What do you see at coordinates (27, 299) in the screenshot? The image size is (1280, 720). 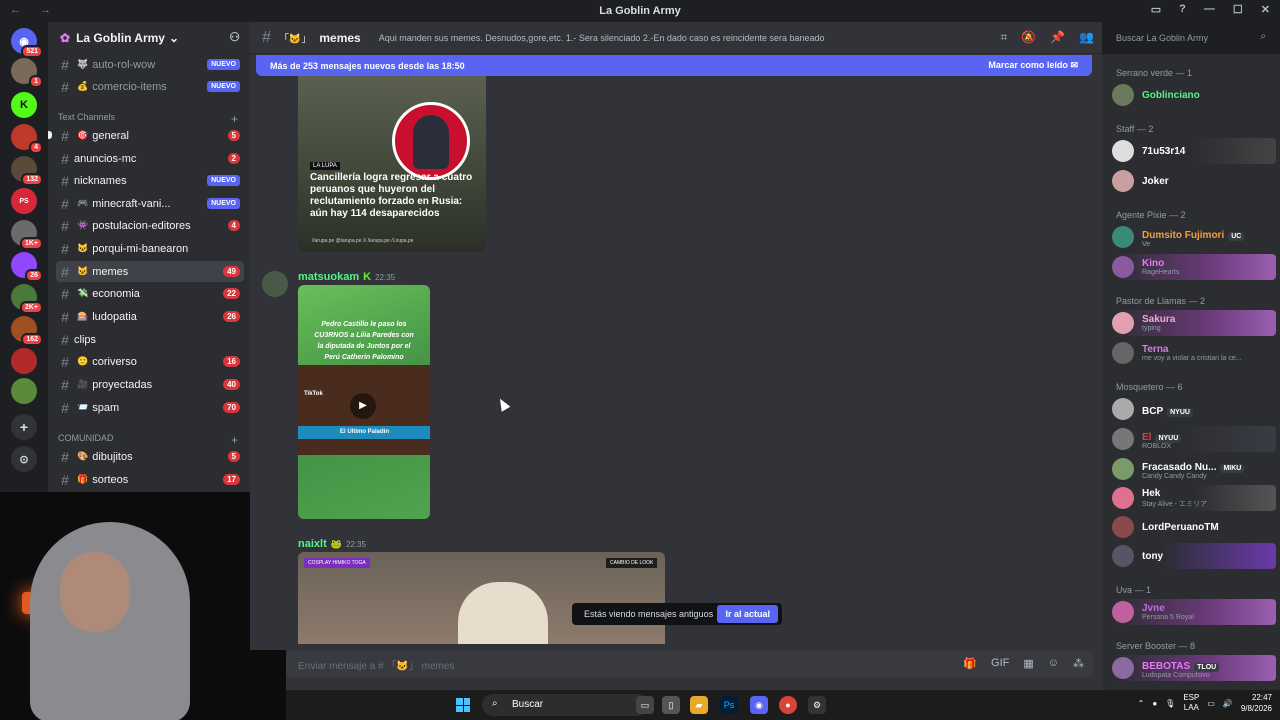 I see `server-icon: 2K+` at bounding box center [27, 299].